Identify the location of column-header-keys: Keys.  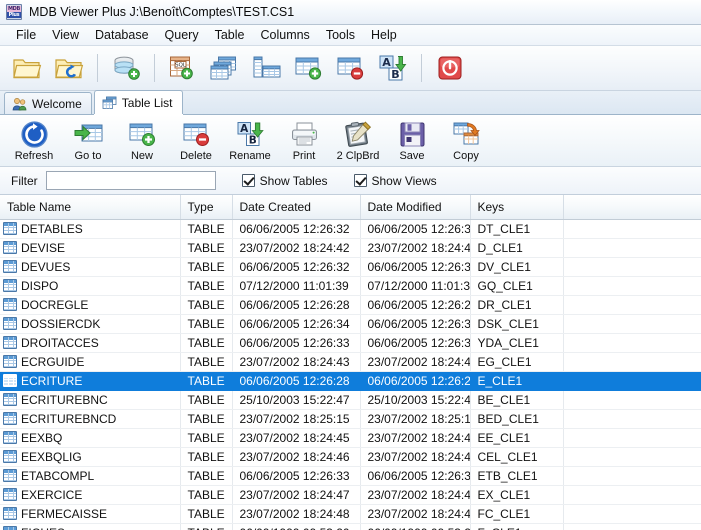
(517, 207).